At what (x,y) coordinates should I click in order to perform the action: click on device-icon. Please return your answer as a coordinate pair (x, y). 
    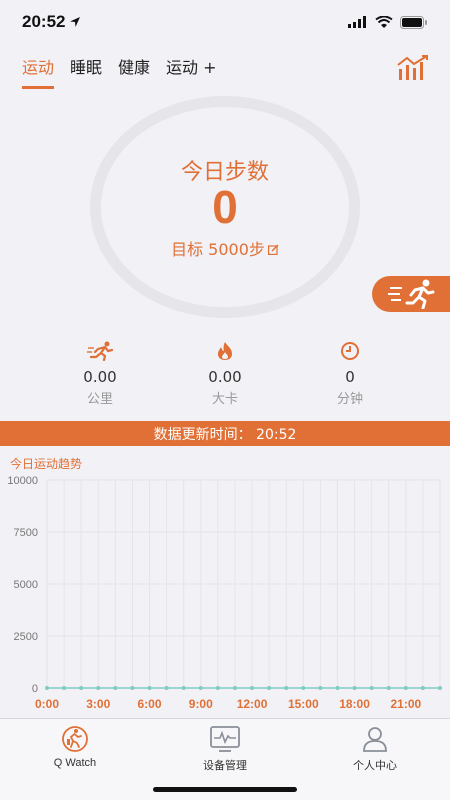
    Looking at the image, I should click on (225, 739).